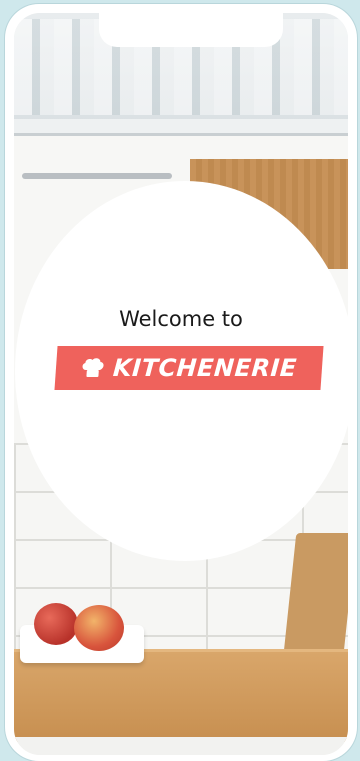 The height and width of the screenshot is (761, 360). I want to click on background-cutting-board, so click(315, 593).